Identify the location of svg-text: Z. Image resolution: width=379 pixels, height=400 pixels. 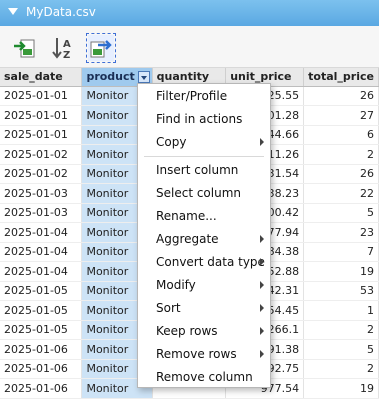
(66, 55).